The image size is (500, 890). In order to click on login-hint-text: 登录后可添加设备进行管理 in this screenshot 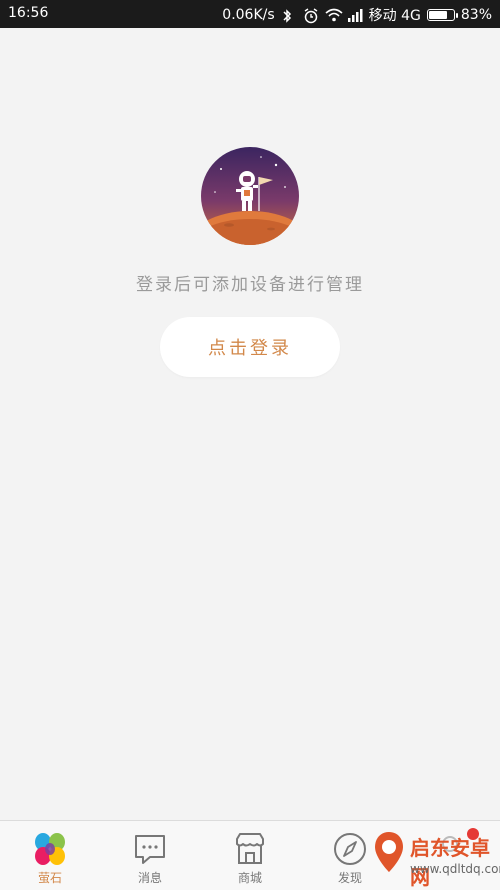, I will do `click(250, 285)`.